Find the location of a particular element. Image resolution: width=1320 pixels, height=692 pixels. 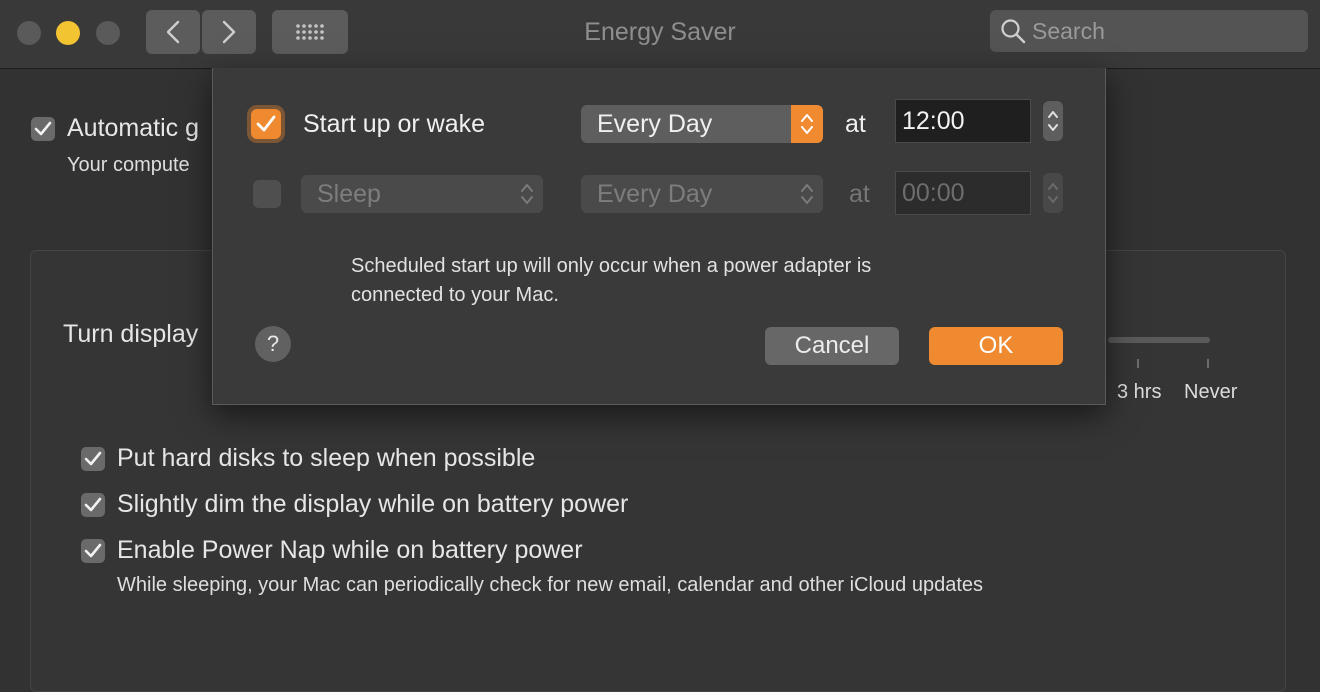

sleep-time-field: 00:00 is located at coordinates (963, 193).